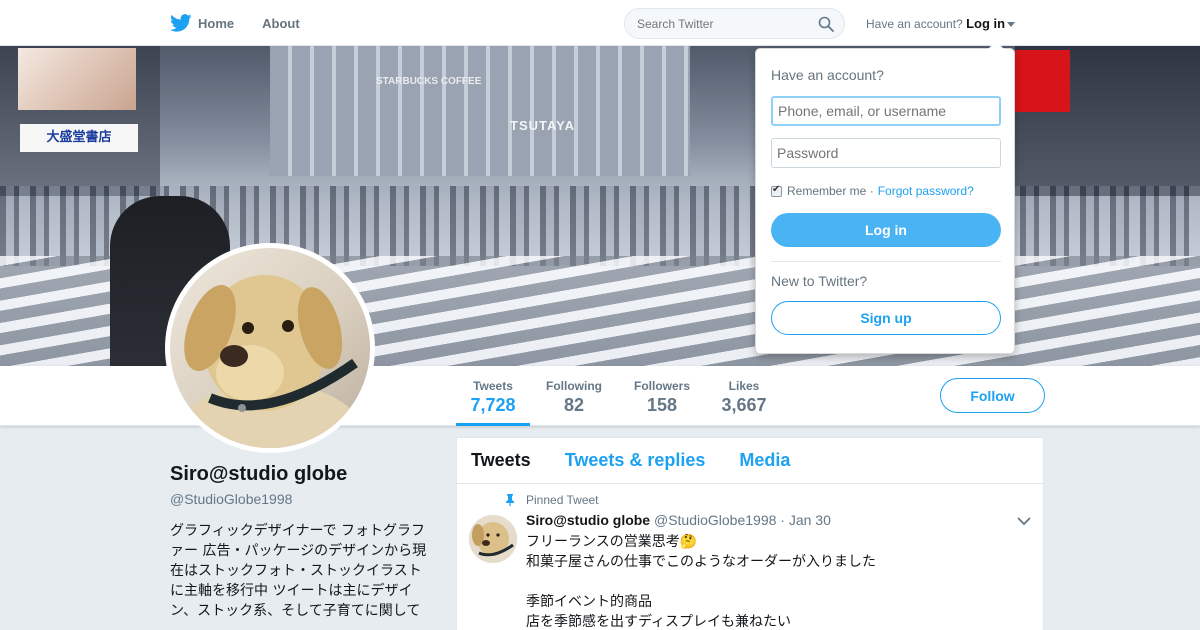 The height and width of the screenshot is (630, 1200). Describe the element at coordinates (886, 318) in the screenshot. I see `signup-button: Sign up` at that location.